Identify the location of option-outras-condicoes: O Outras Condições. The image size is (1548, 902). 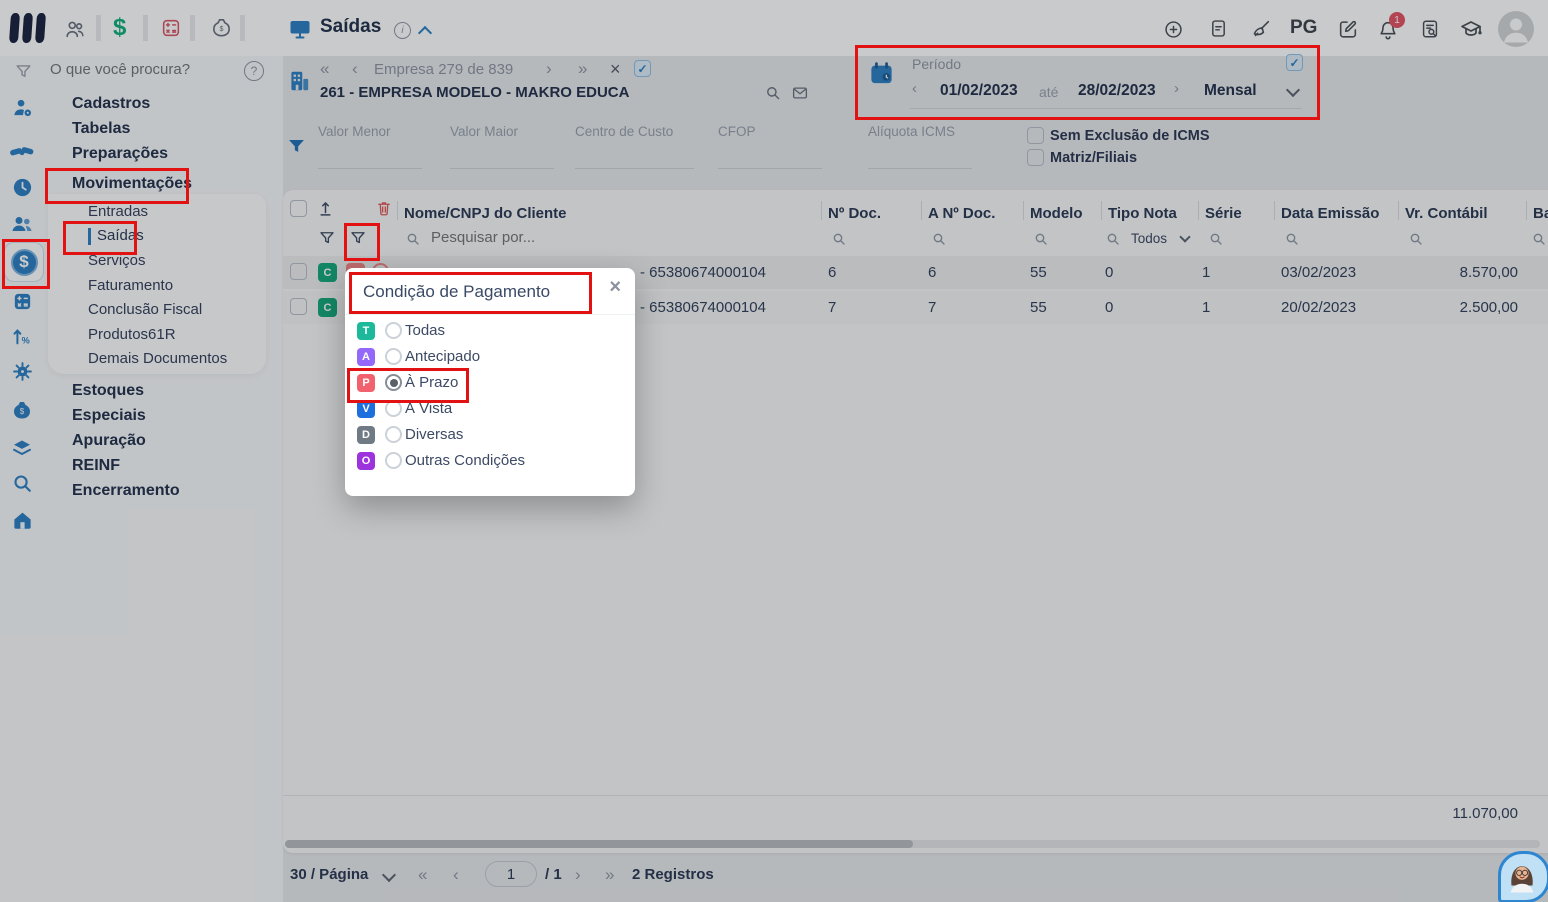
(490, 461).